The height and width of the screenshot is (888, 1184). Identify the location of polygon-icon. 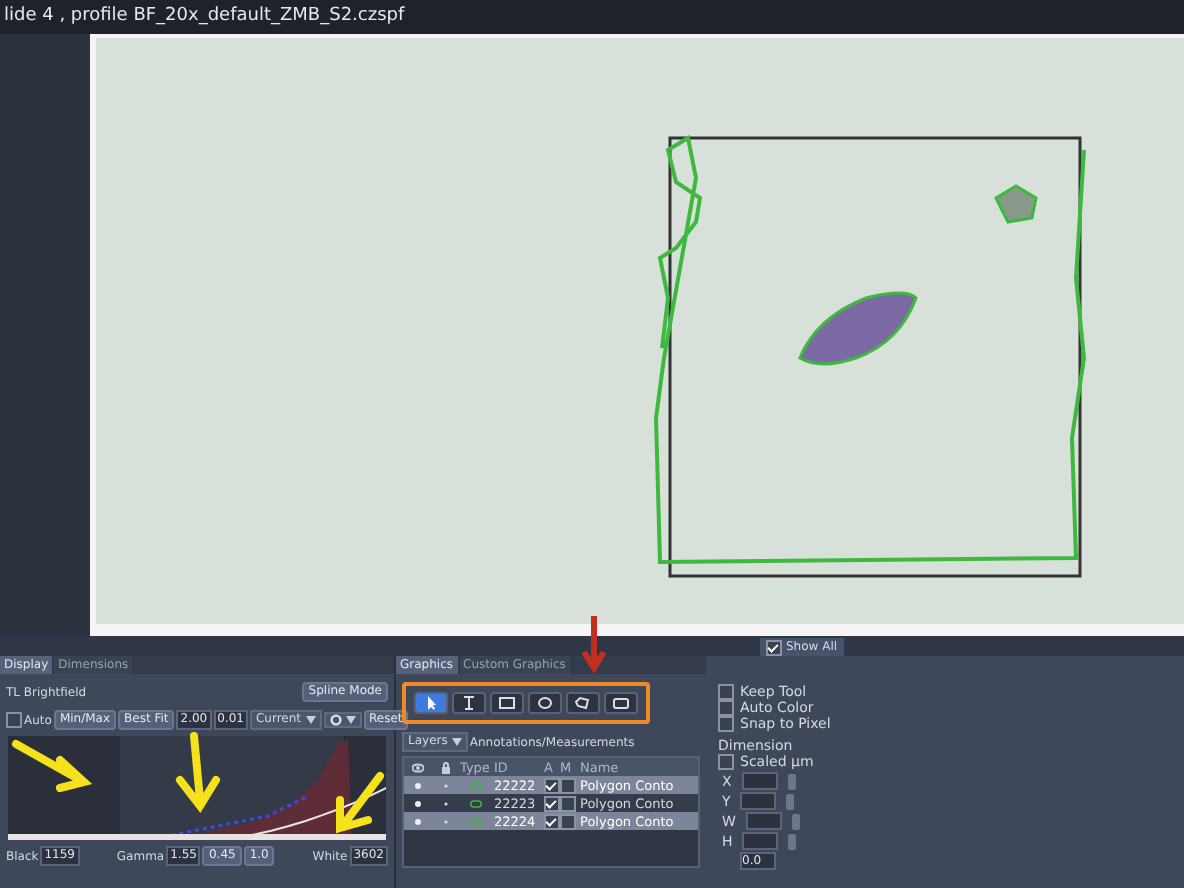
(583, 703).